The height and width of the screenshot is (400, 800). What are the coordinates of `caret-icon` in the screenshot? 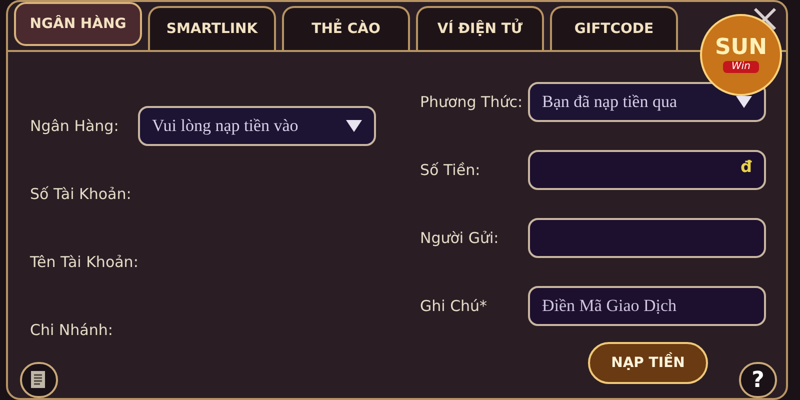 It's located at (354, 126).